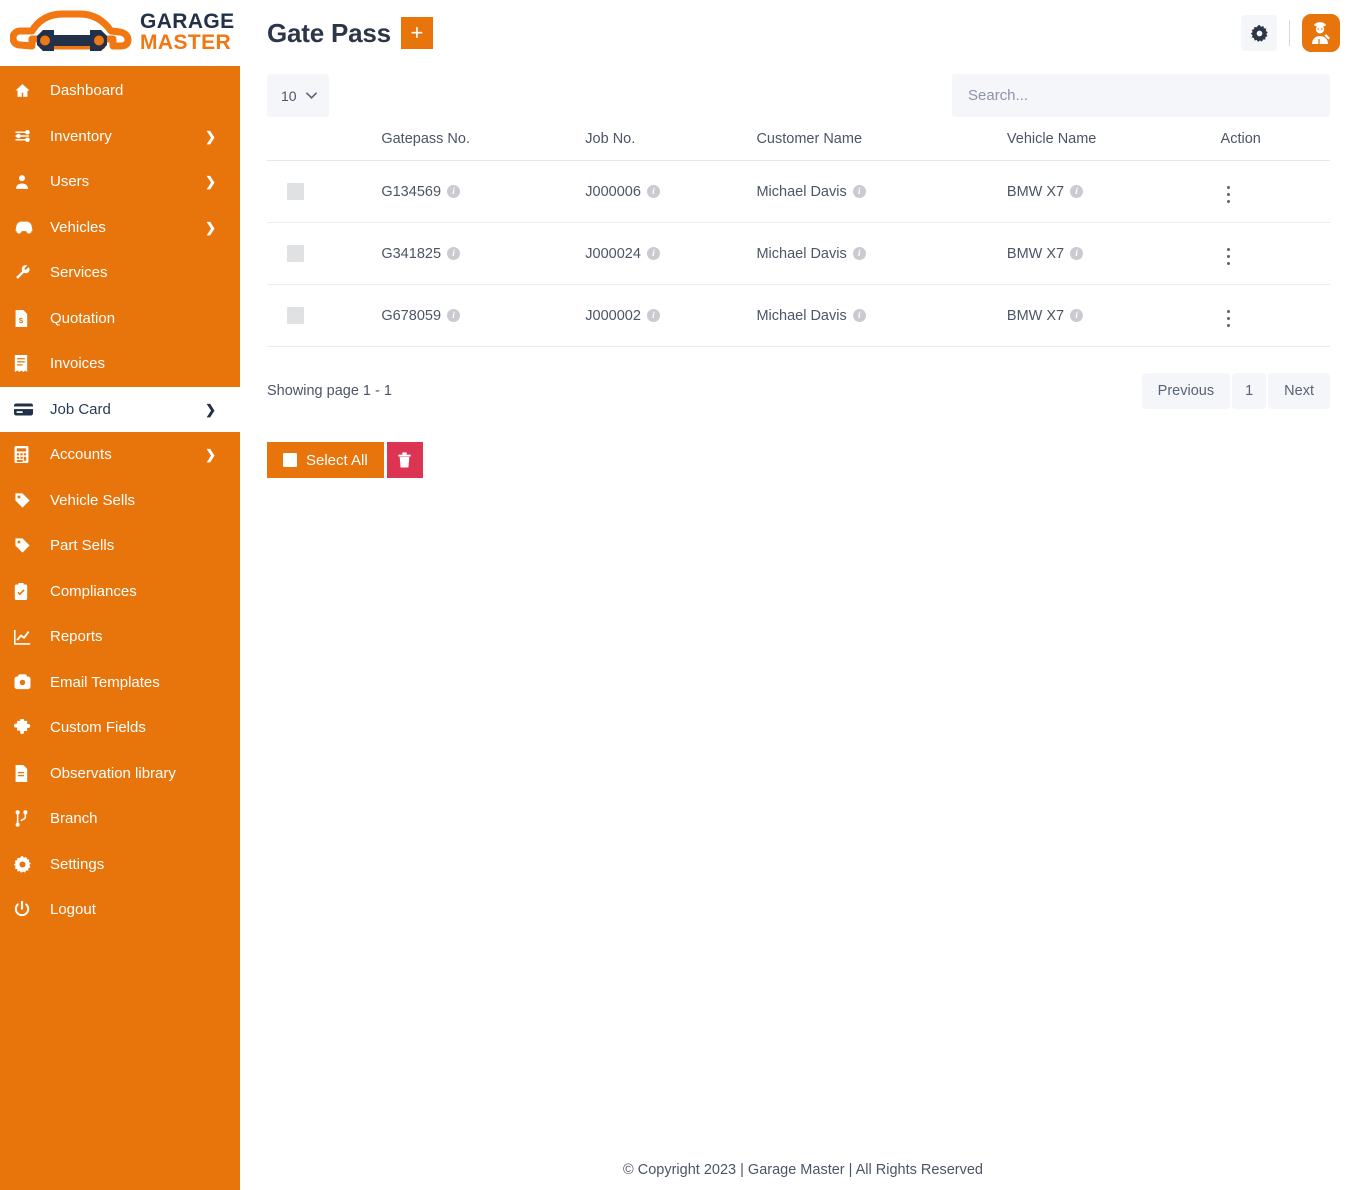 The height and width of the screenshot is (1190, 1366). I want to click on table-body: G134569 i J000006 i Michael Davis i BMW X7 i, so click(798, 253).